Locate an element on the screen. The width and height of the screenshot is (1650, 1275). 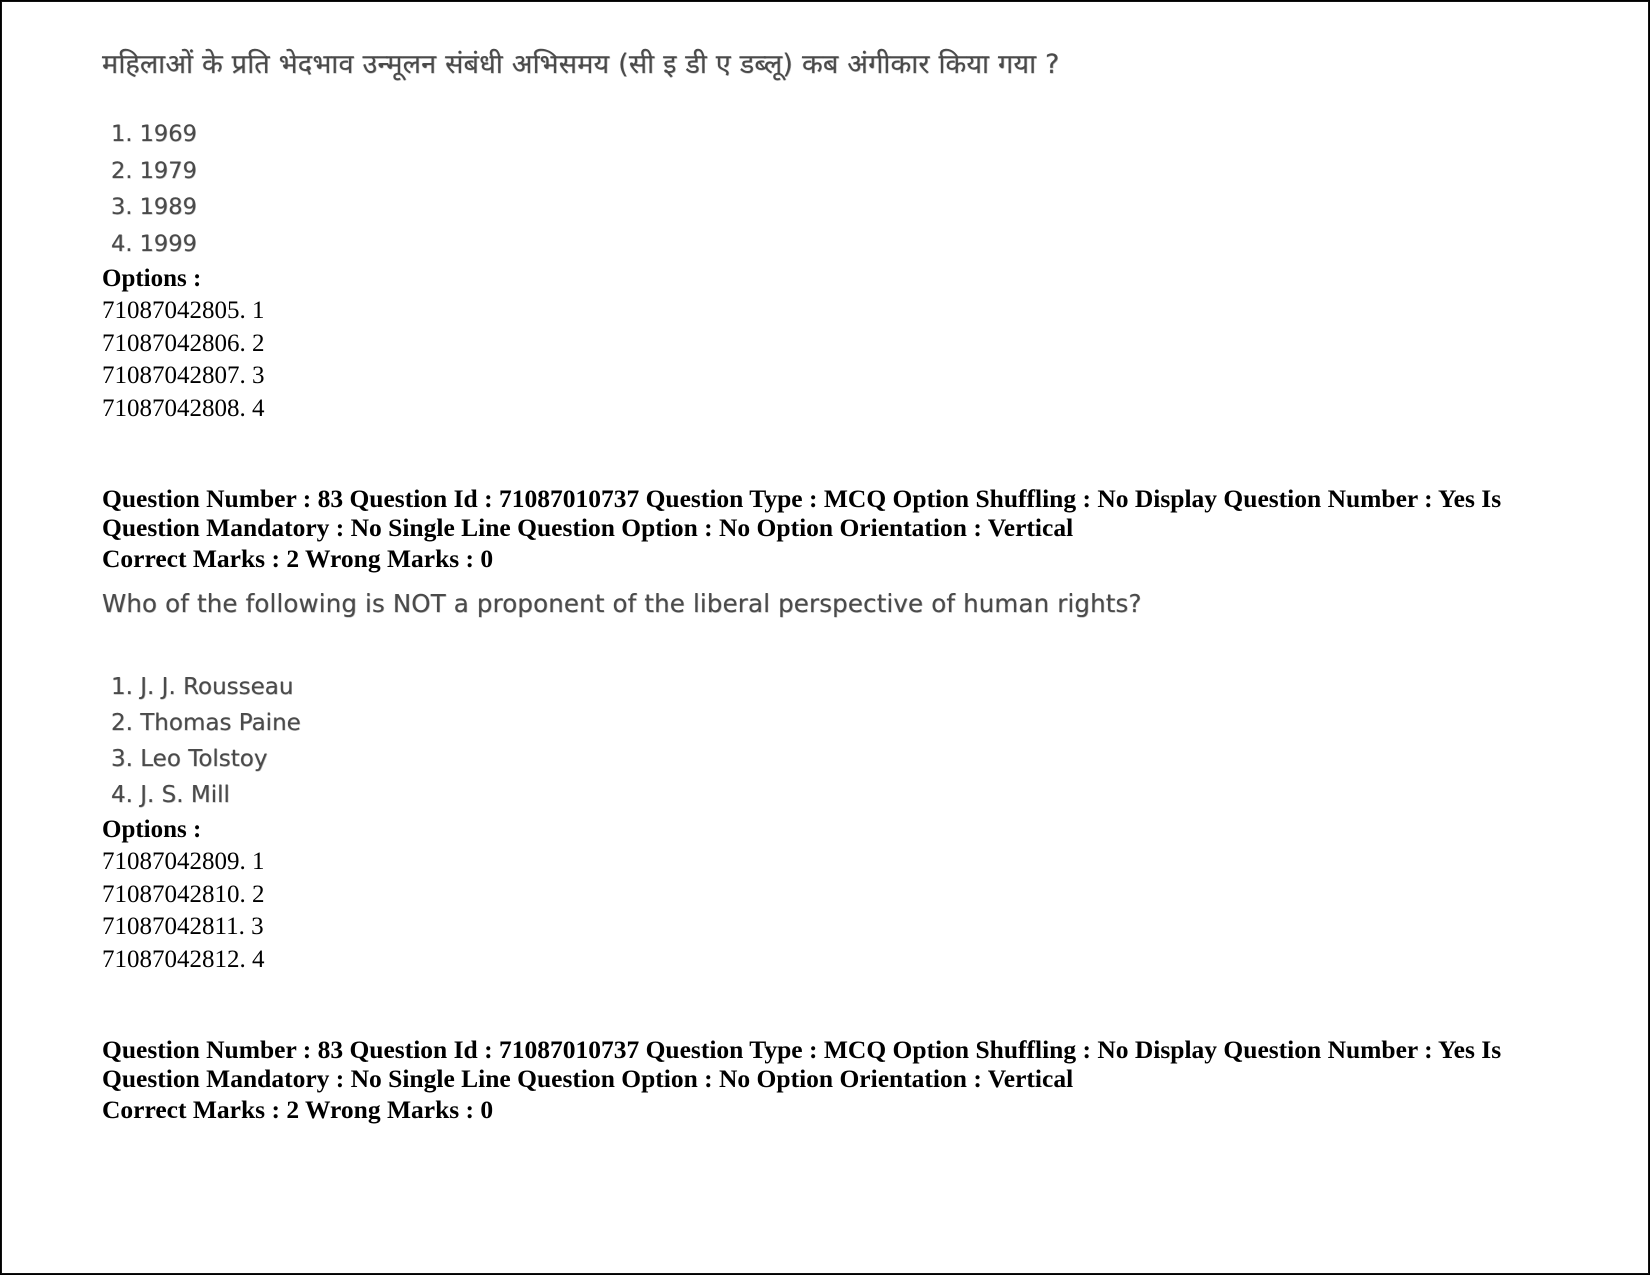
answer-choice-list-1: 1. 1969 2. 1979 3. 1989 4. 1999 is located at coordinates (820, 189).